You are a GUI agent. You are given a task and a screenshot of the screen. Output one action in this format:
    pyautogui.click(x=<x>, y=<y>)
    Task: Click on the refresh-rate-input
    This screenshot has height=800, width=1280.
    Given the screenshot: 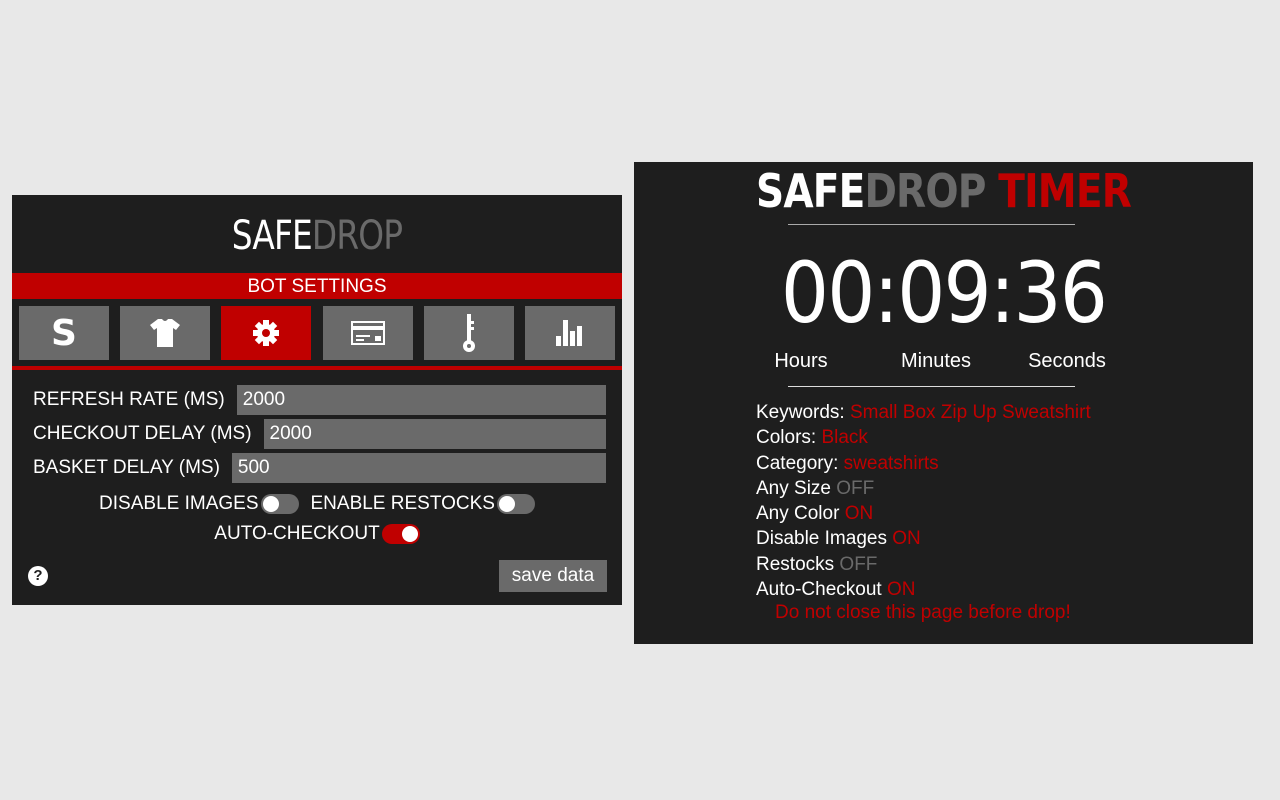 What is the action you would take?
    pyautogui.click(x=421, y=400)
    